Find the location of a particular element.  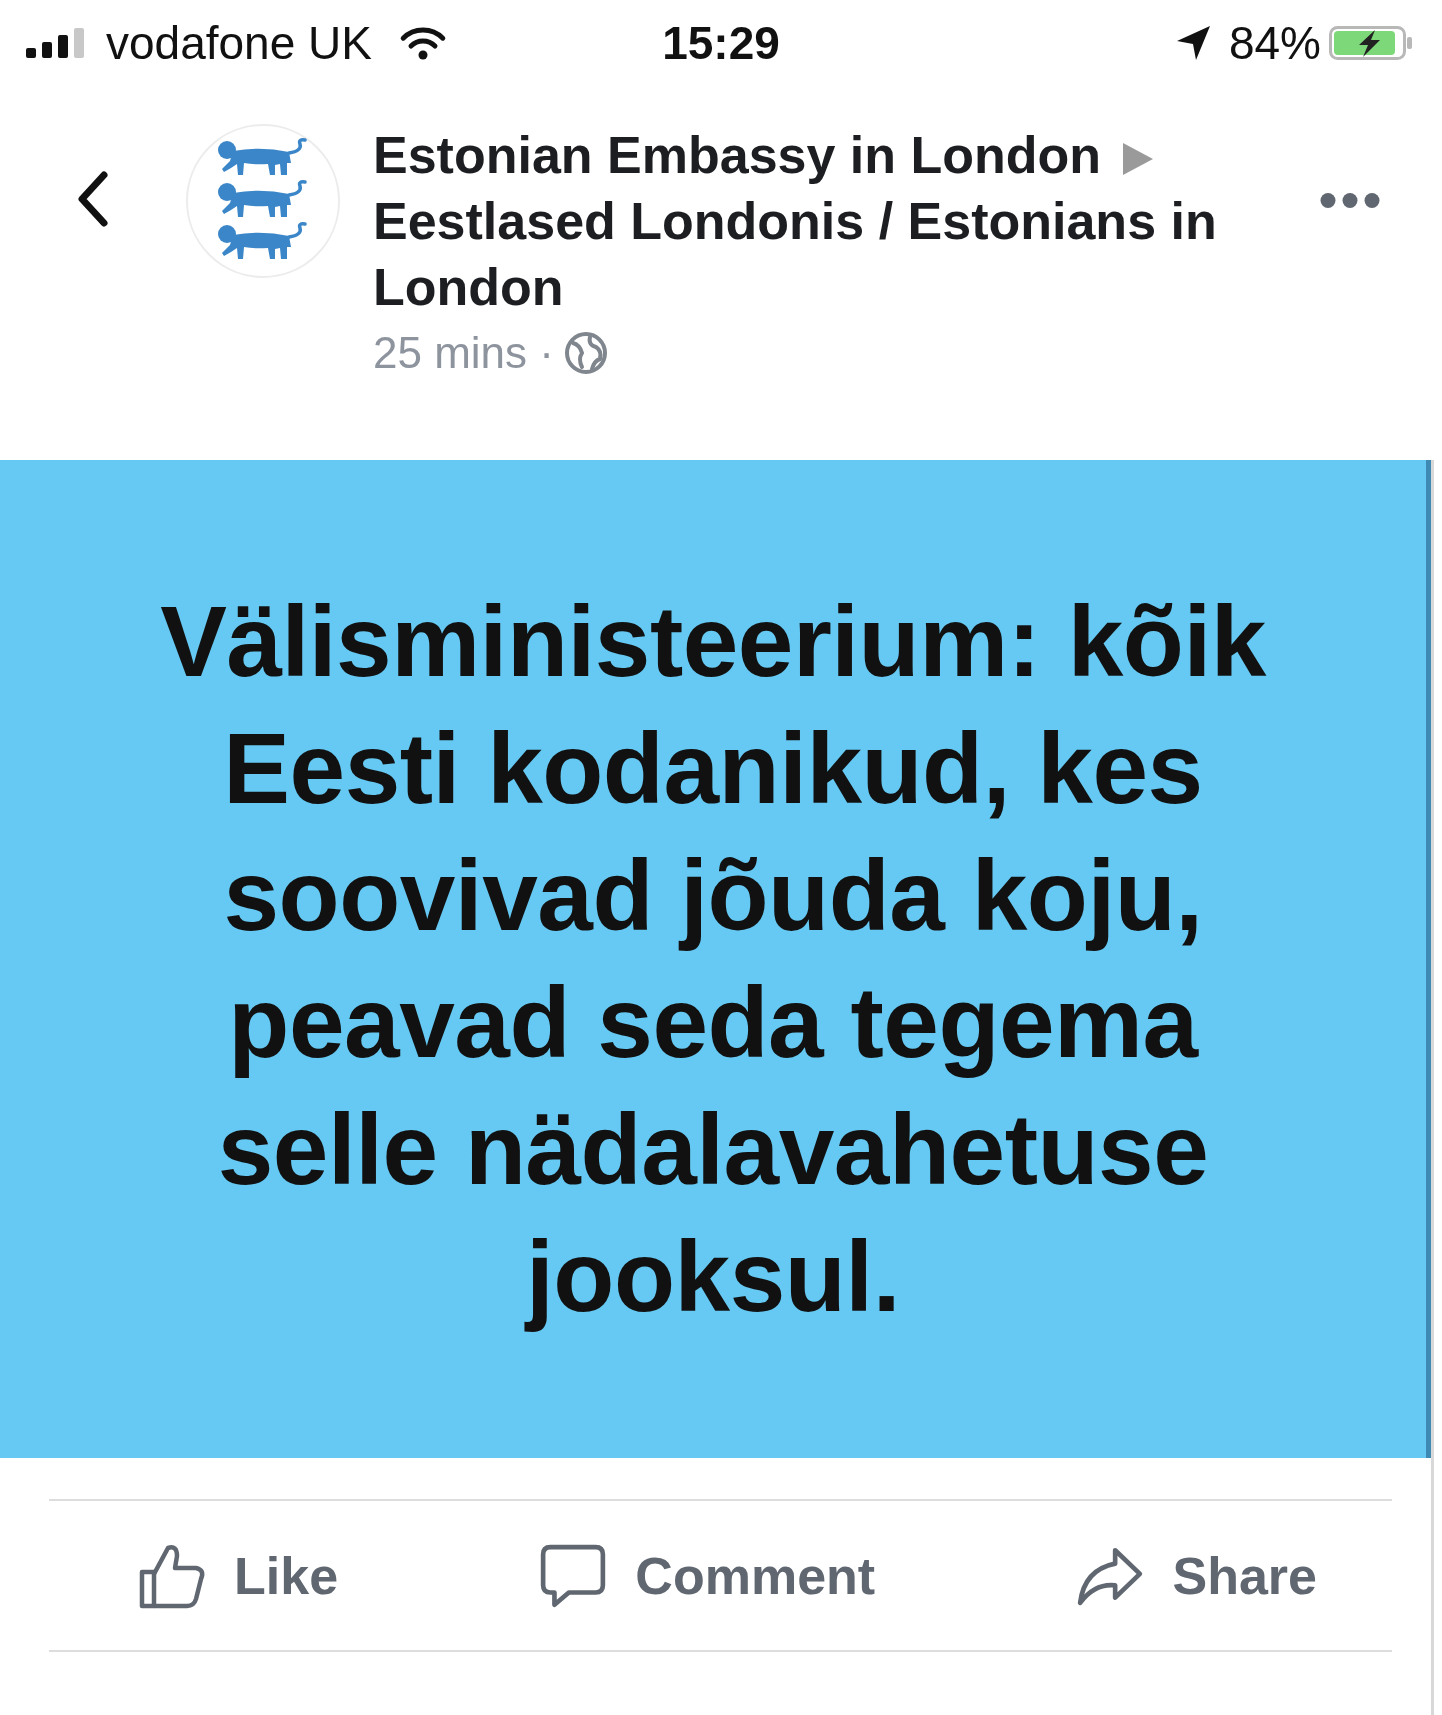

more-options-icon is located at coordinates (1350, 200).